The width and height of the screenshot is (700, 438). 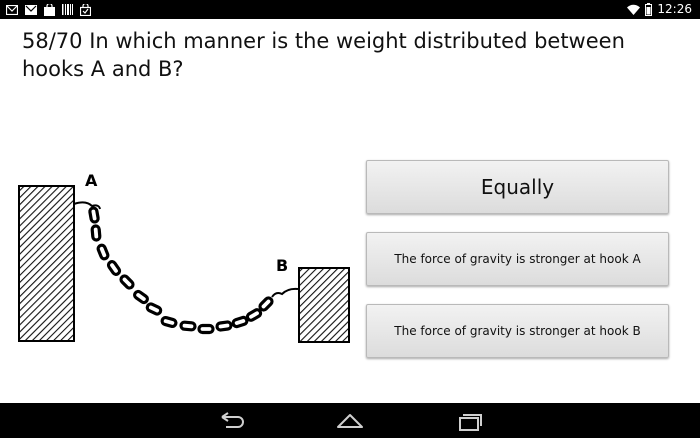 I want to click on system-icons: 12:26, so click(x=659, y=9).